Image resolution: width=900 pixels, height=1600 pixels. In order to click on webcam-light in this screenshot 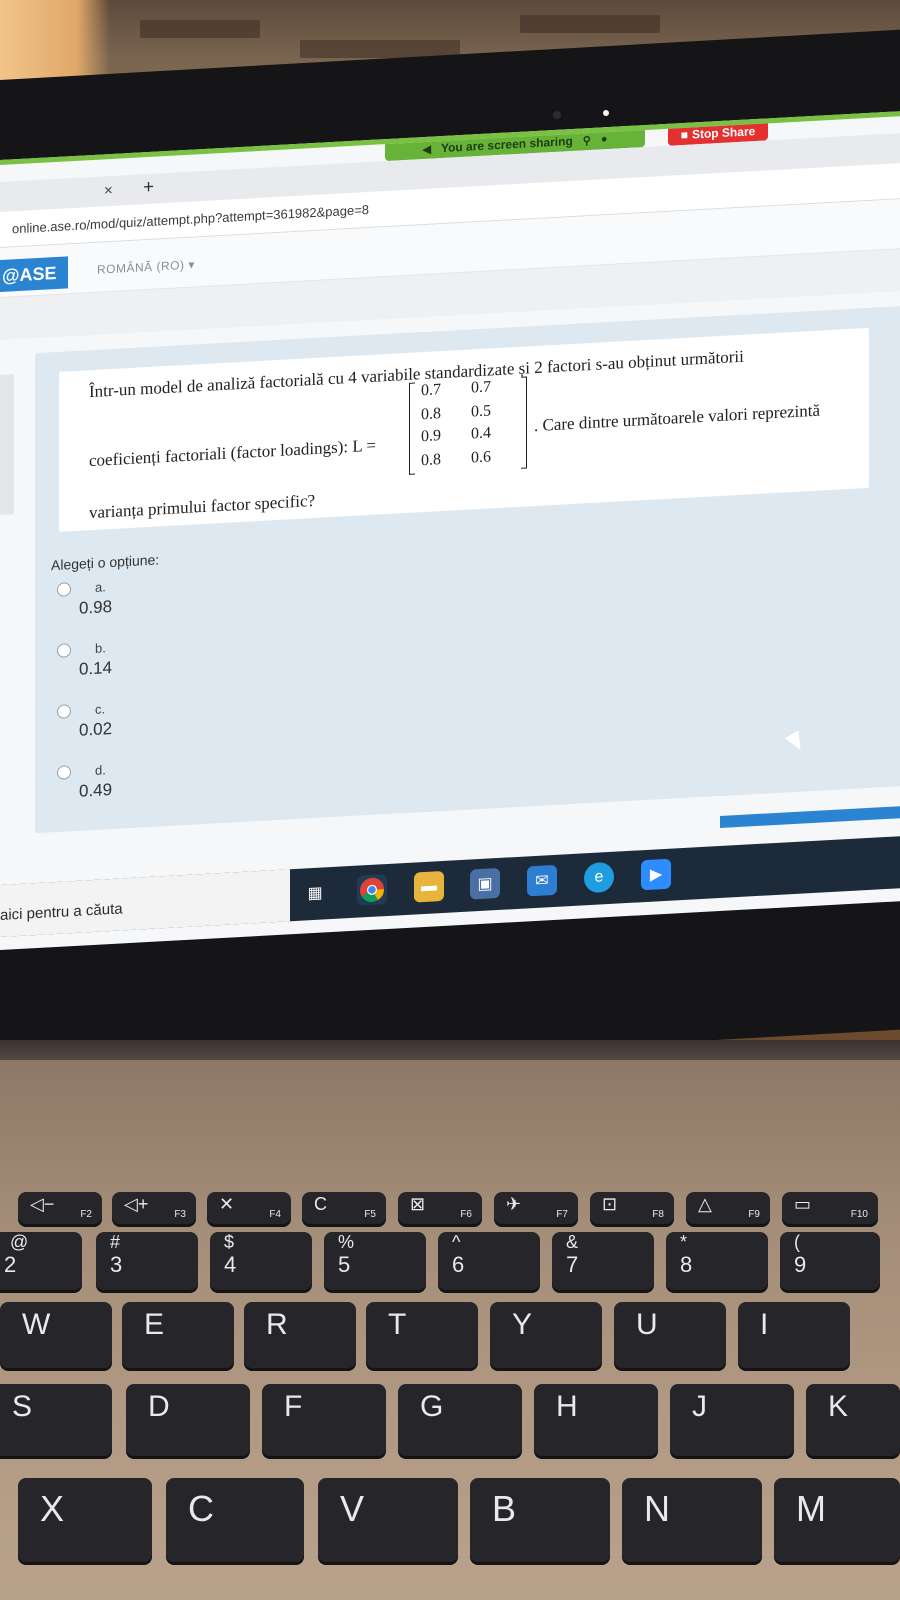, I will do `click(606, 113)`.